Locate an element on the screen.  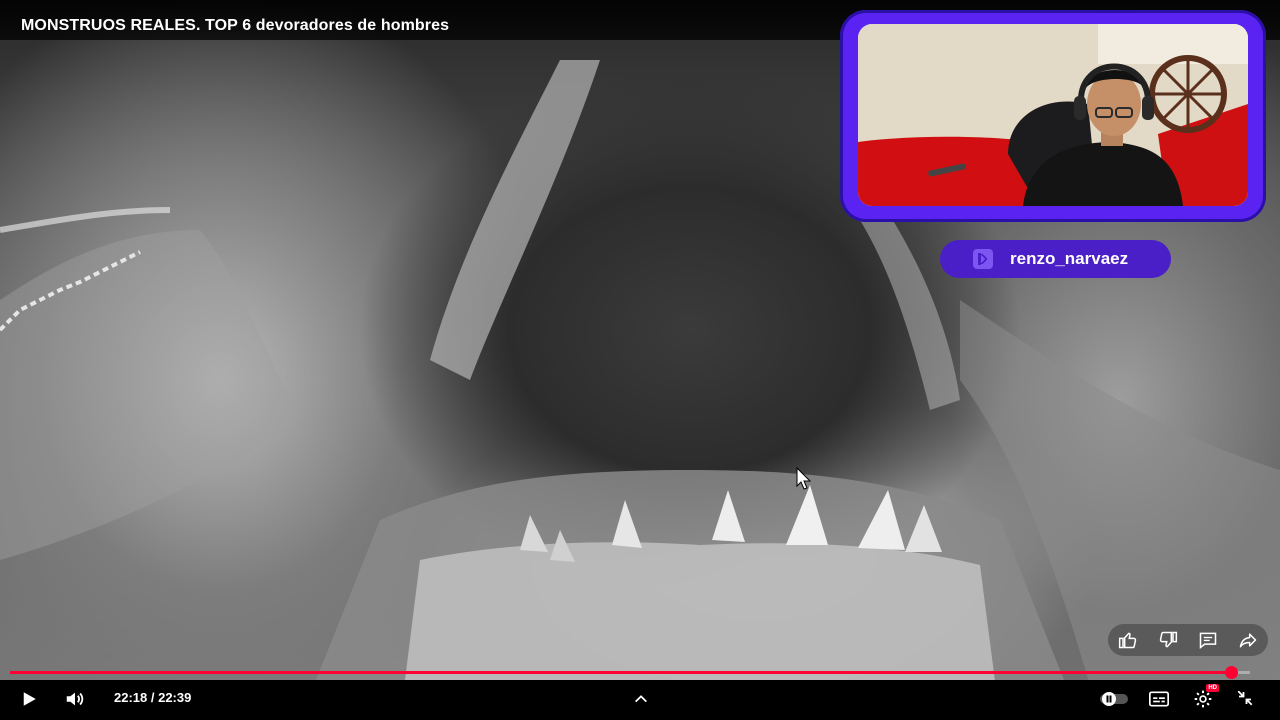
autoplay-toggle-icon is located at coordinates (1115, 699).